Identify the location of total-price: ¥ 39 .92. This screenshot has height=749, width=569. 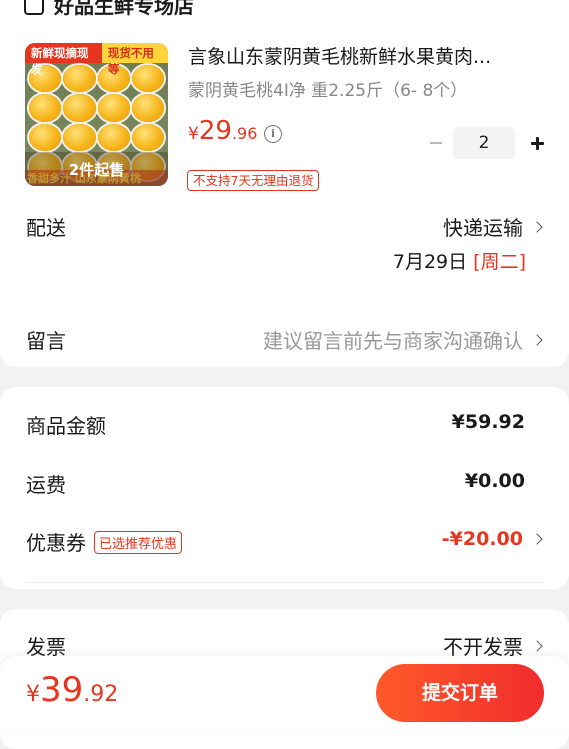
(72, 690).